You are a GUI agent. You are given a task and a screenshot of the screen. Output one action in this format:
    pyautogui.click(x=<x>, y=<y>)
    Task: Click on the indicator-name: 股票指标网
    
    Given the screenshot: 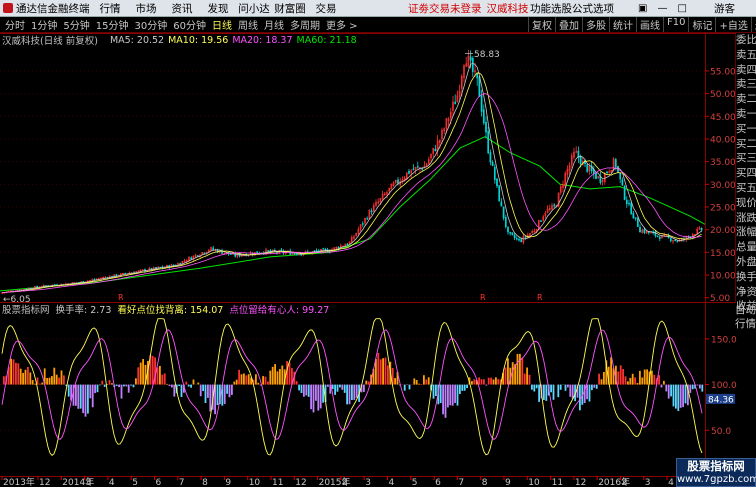 What is the action you would take?
    pyautogui.click(x=26, y=309)
    